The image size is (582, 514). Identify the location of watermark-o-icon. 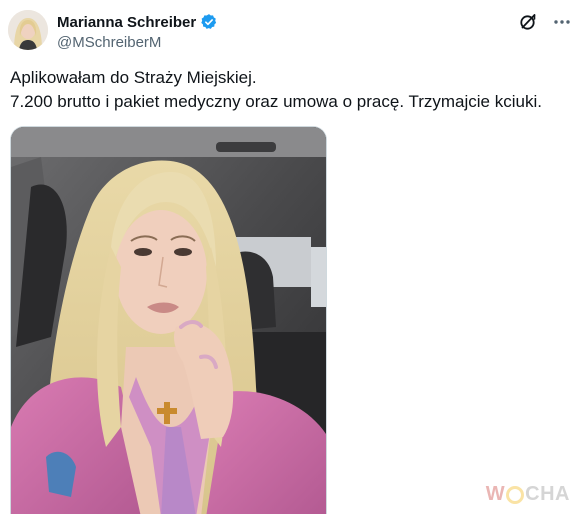
(515, 494).